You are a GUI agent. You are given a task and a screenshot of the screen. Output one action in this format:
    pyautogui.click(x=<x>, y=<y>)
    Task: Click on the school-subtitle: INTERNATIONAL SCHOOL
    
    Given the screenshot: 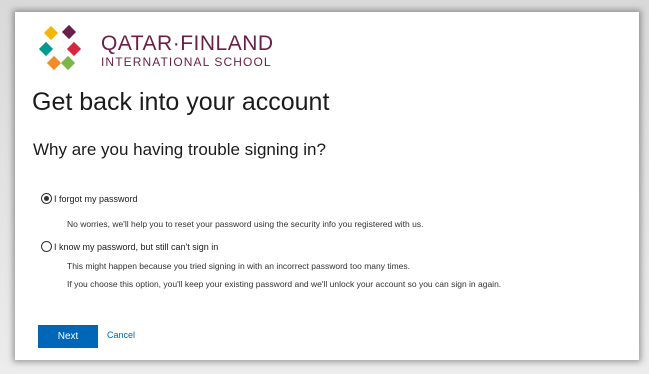 What is the action you would take?
    pyautogui.click(x=186, y=61)
    